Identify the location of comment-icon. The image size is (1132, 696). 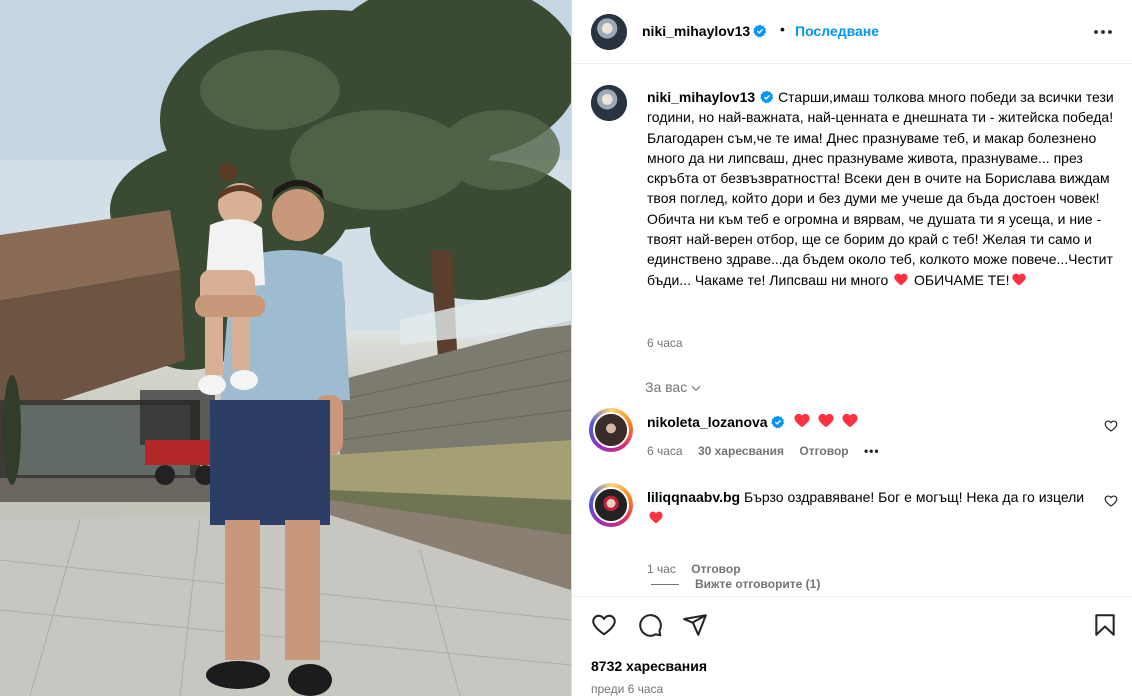
(650, 625).